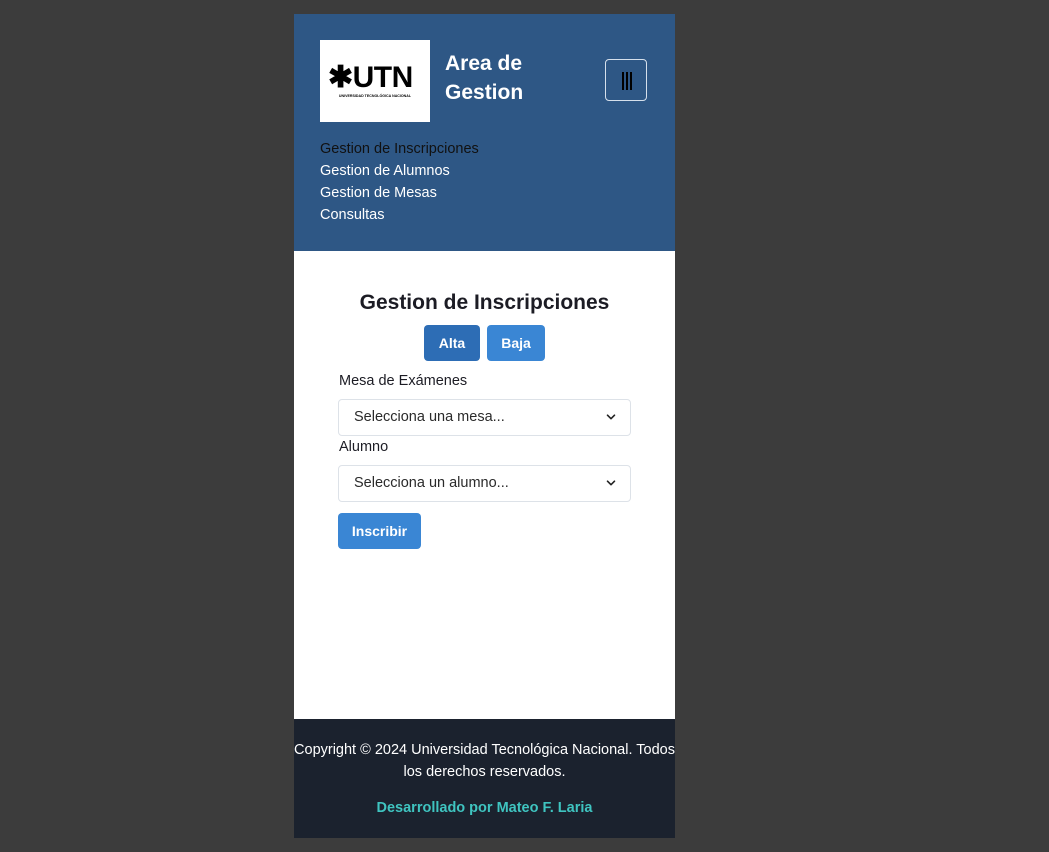 This screenshot has width=1049, height=852. Describe the element at coordinates (364, 447) in the screenshot. I see `alumno-label: Alumno` at that location.